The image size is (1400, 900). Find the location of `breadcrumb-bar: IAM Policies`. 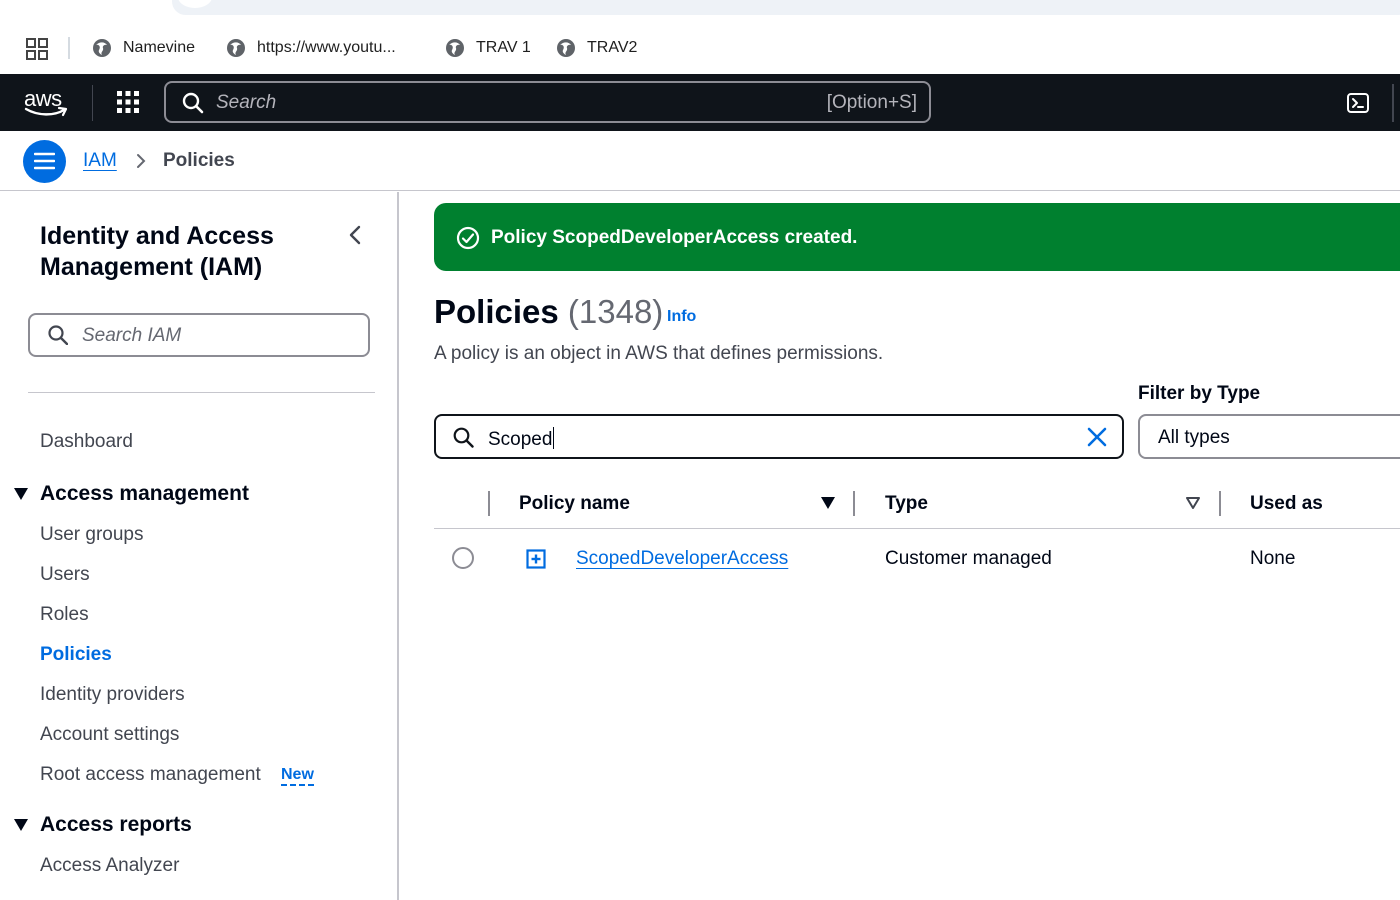

breadcrumb-bar: IAM Policies is located at coordinates (700, 161).